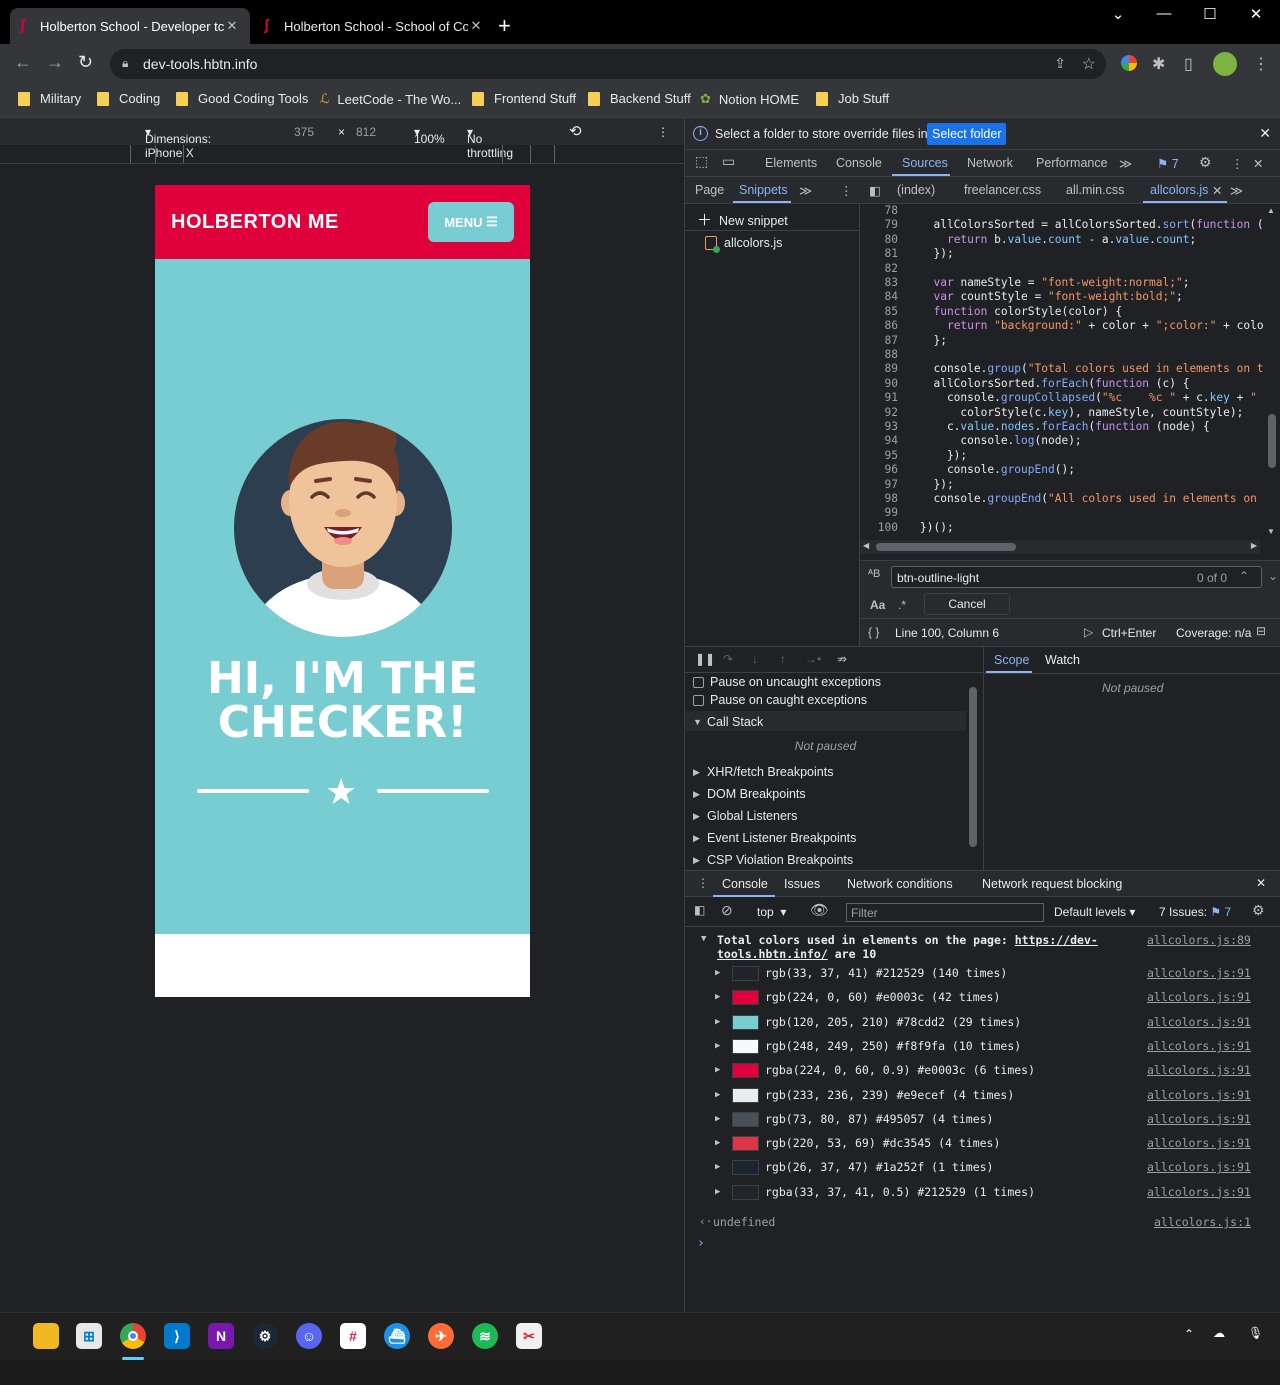  Describe the element at coordinates (1070, 528) in the screenshot. I see `code-line: 100})();` at that location.